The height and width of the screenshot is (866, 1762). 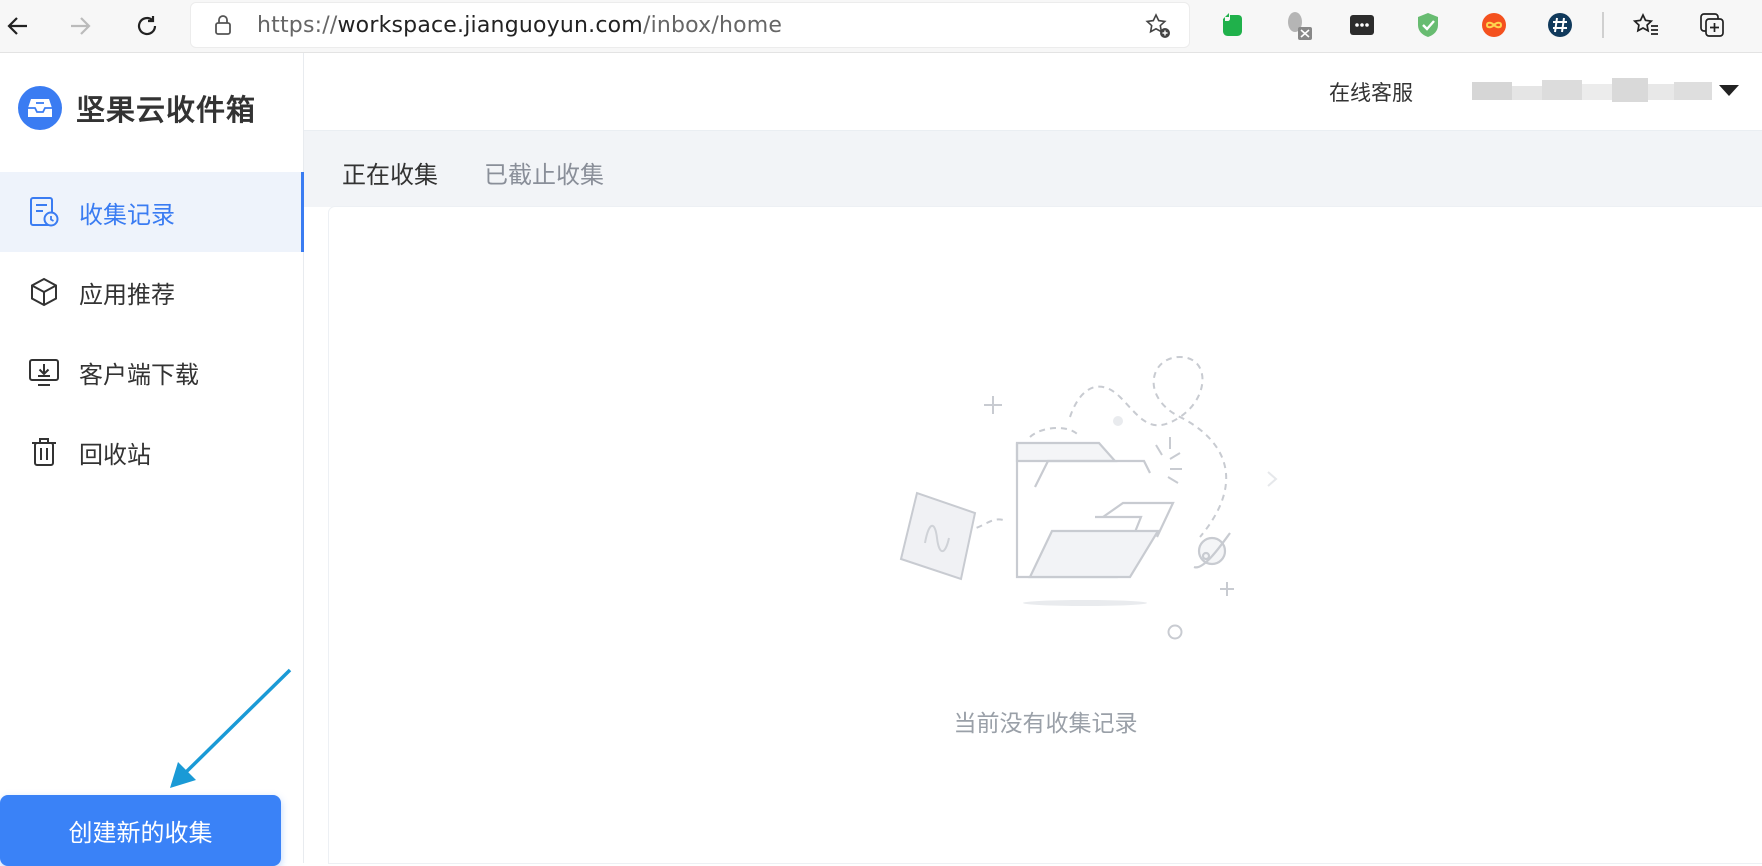 What do you see at coordinates (44, 372) in the screenshot?
I see `download-icon` at bounding box center [44, 372].